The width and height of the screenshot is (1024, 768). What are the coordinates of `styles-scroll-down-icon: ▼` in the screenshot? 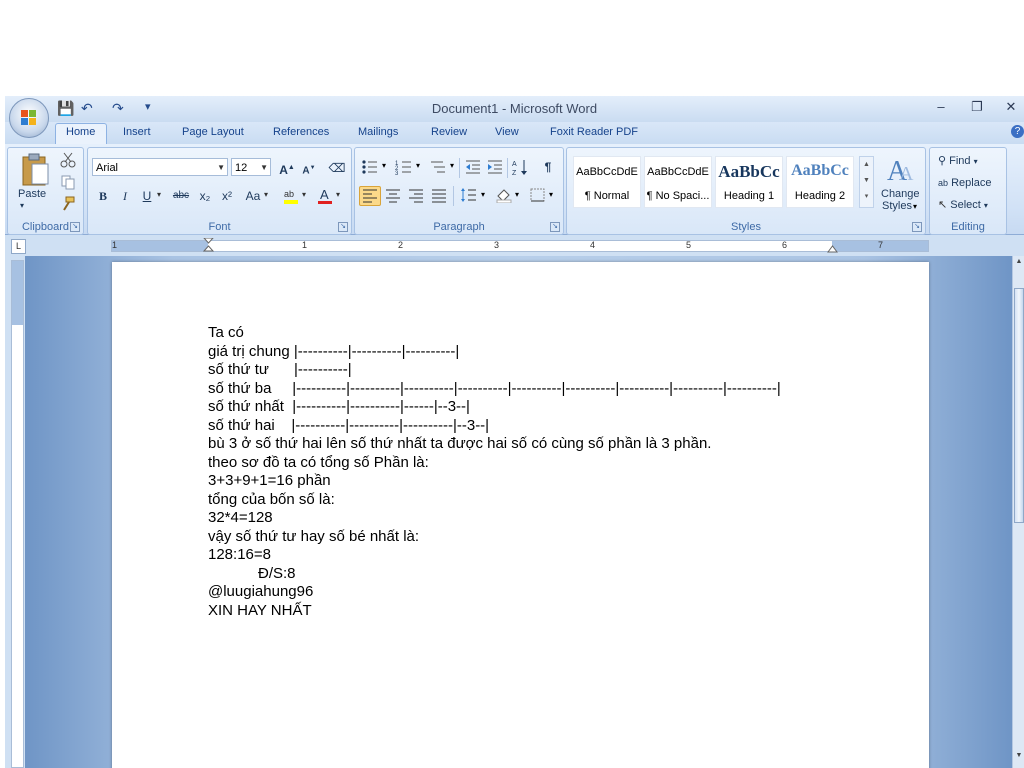 It's located at (866, 181).